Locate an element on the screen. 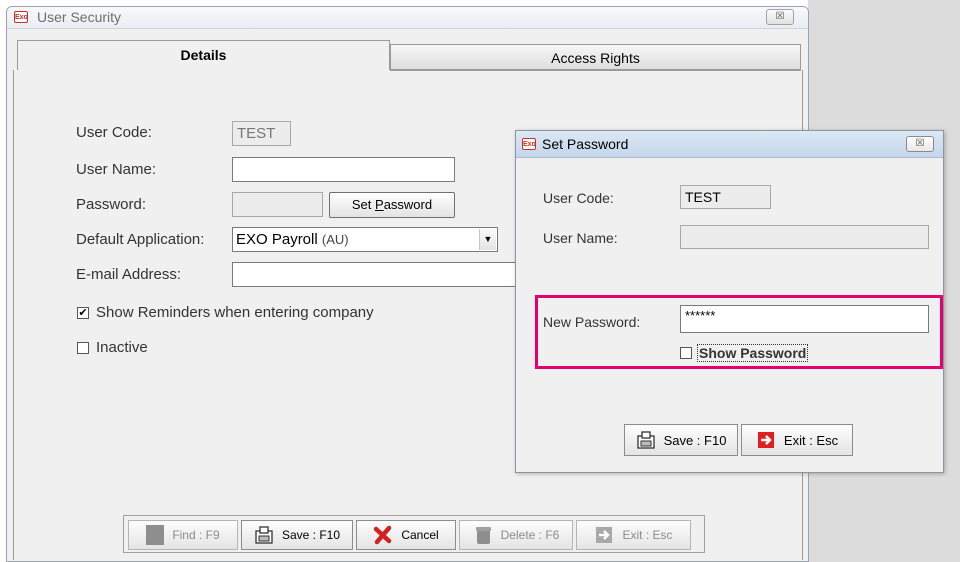 Image resolution: width=960 pixels, height=562 pixels. dialog-title-bar: Exo Set Password ☒ is located at coordinates (729, 144).